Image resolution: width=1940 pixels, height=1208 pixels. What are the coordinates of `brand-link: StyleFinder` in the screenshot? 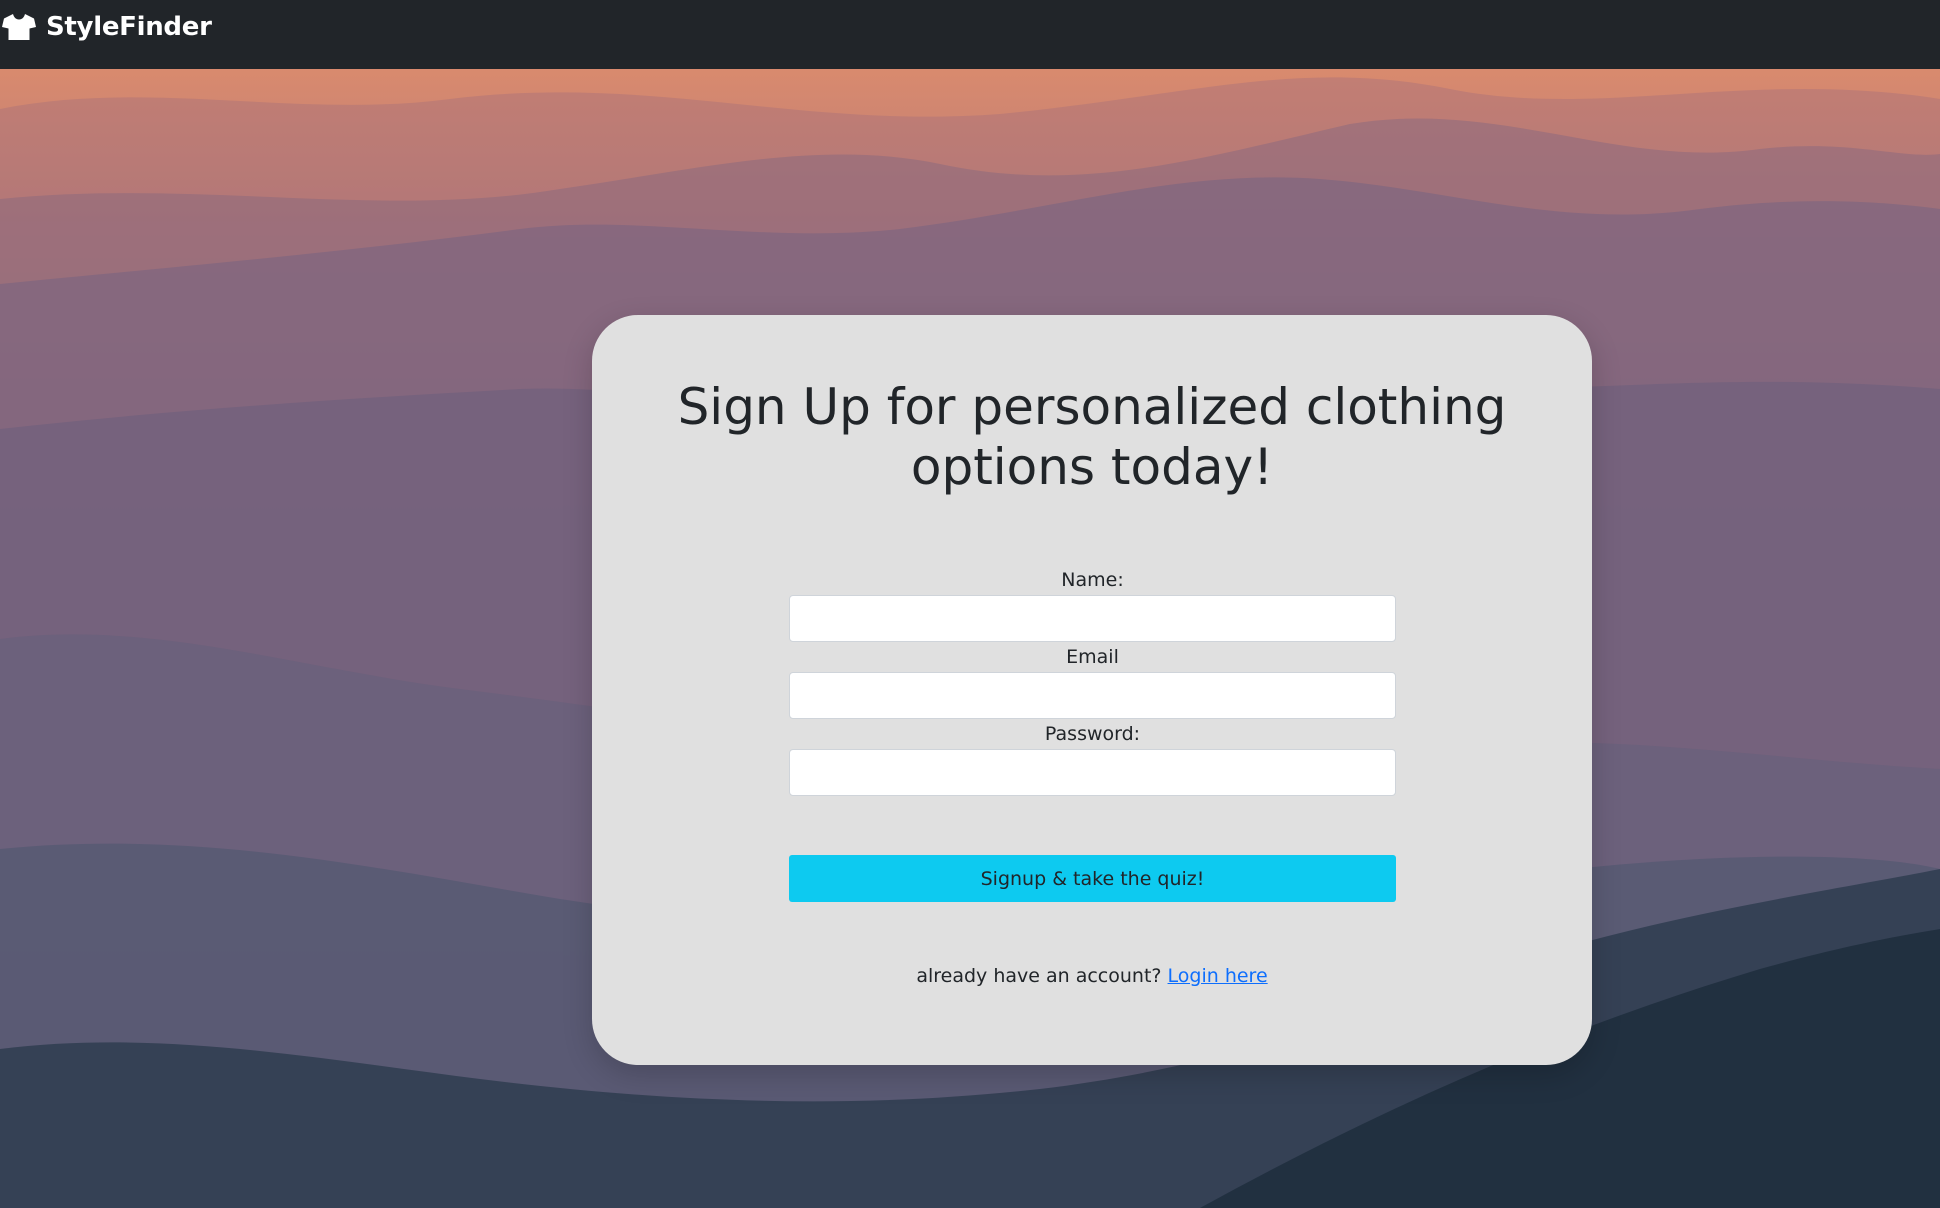 It's located at (107, 27).